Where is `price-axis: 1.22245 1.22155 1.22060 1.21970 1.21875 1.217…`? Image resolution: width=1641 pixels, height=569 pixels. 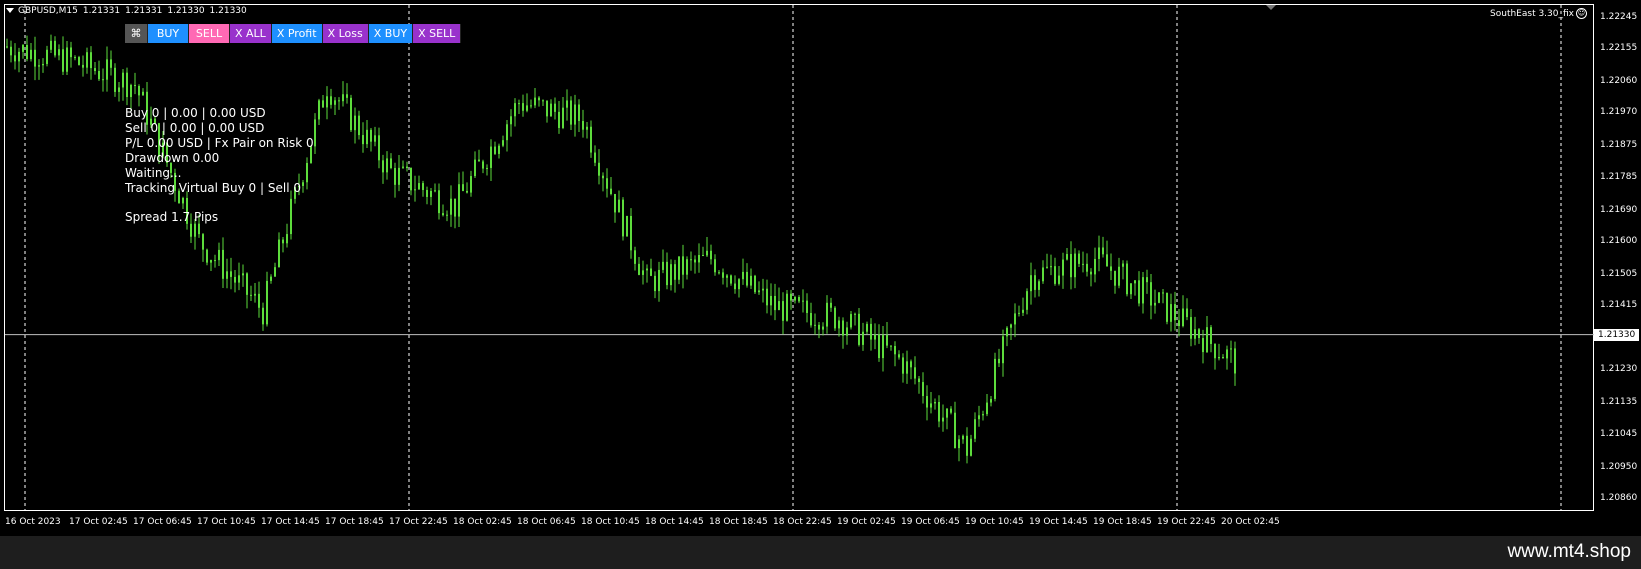 price-axis: 1.22245 1.22155 1.22060 1.21970 1.21875 1.217… is located at coordinates (1617, 268).